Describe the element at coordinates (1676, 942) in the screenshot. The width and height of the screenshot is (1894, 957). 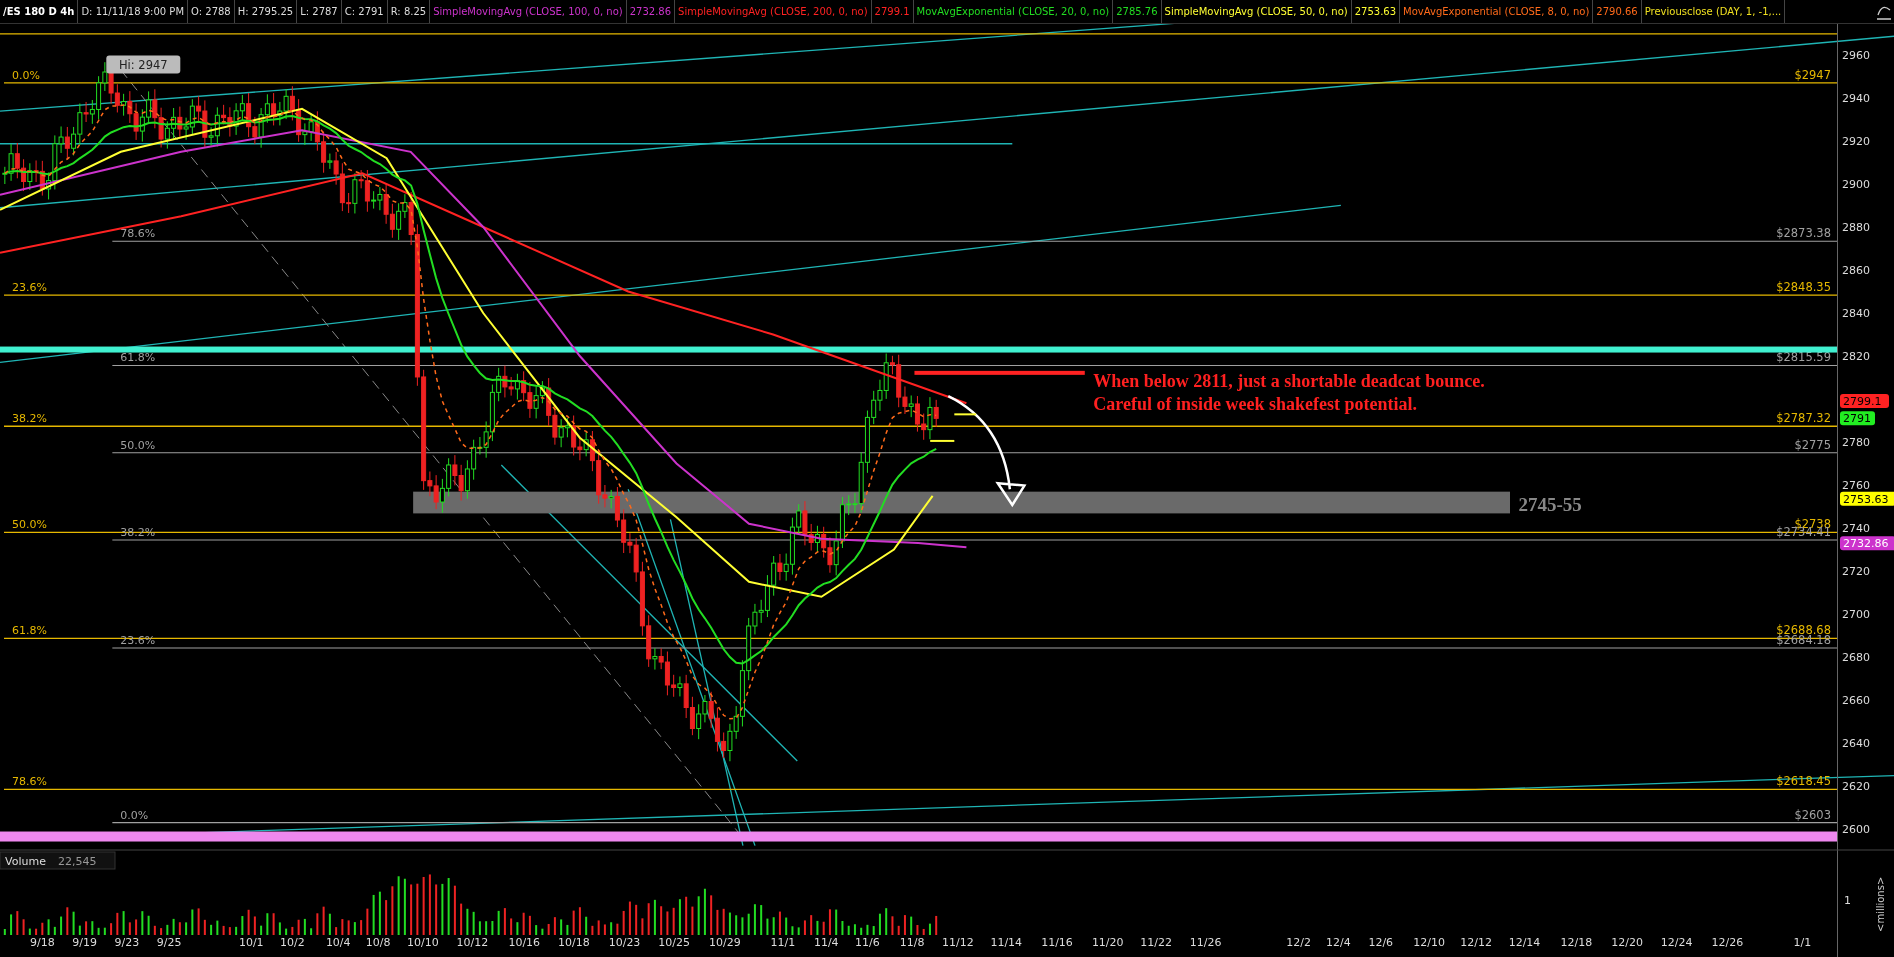
I see `date-tick-label: 12/24` at that location.